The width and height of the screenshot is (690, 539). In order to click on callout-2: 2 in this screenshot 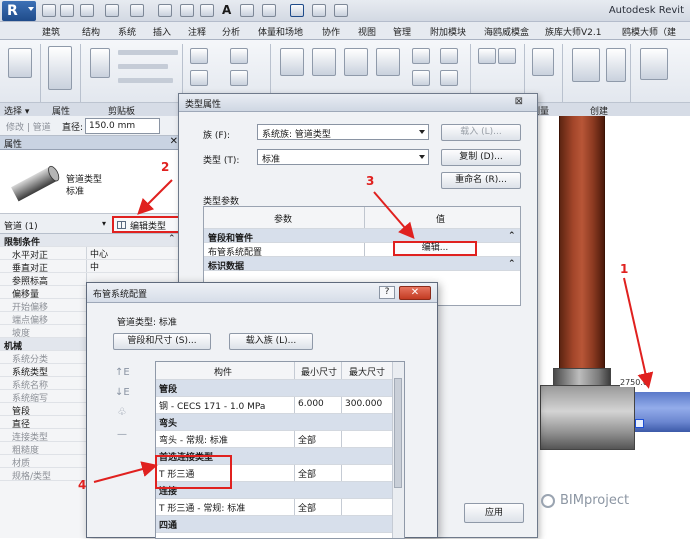, I will do `click(165, 167)`.